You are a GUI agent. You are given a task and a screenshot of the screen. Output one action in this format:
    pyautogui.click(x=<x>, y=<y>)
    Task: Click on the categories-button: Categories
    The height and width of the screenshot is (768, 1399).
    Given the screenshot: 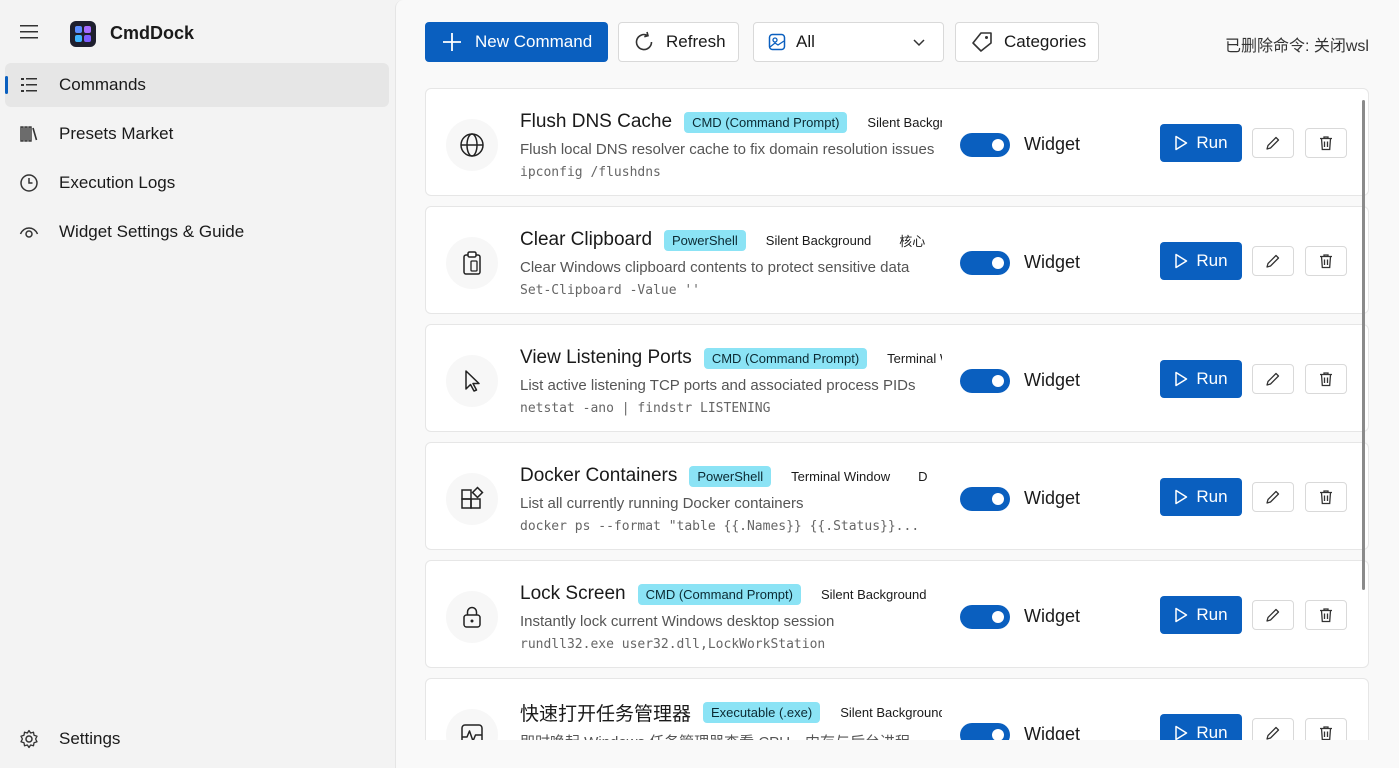 What is the action you would take?
    pyautogui.click(x=1027, y=42)
    